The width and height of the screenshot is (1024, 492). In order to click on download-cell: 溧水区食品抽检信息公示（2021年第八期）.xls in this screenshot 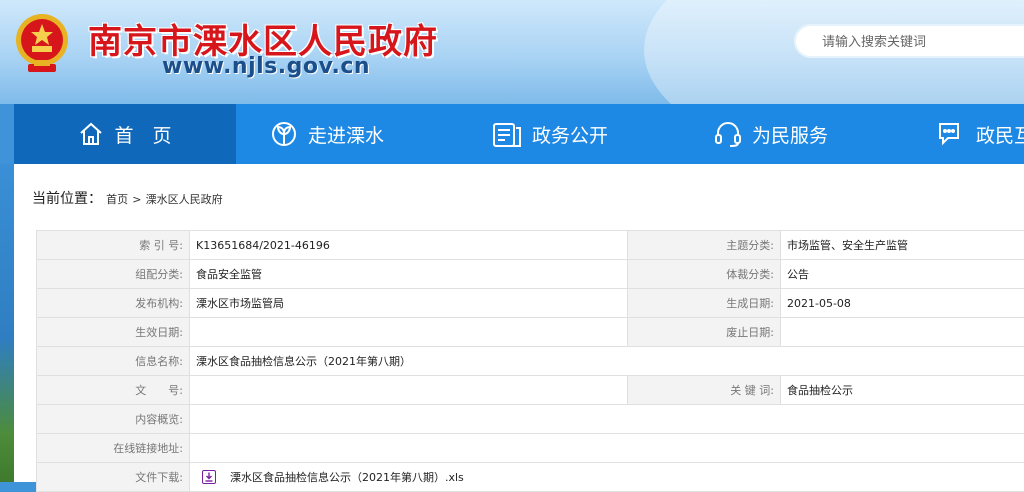, I will do `click(607, 477)`.